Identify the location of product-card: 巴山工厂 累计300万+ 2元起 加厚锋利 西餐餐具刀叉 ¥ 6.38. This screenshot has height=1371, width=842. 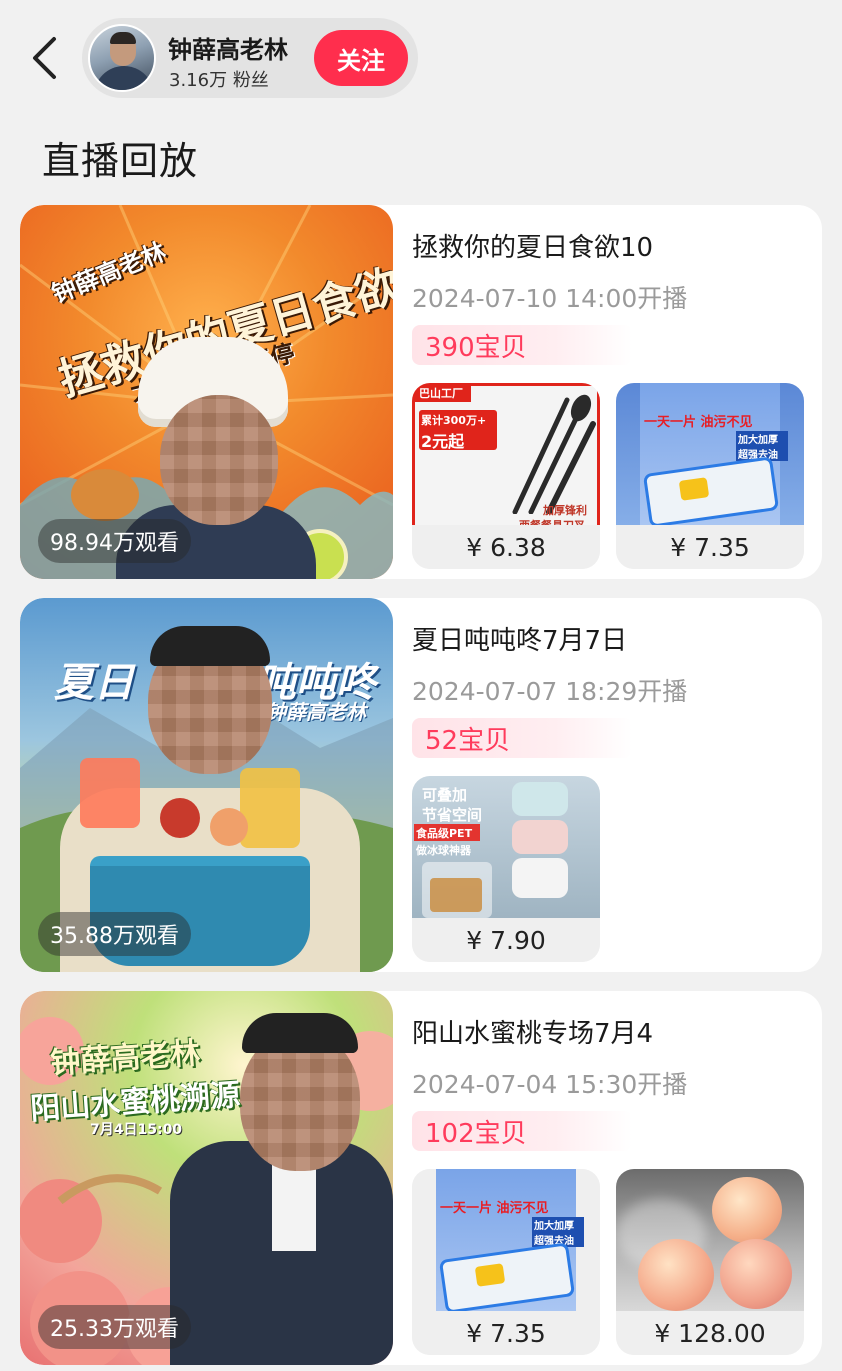
(506, 476).